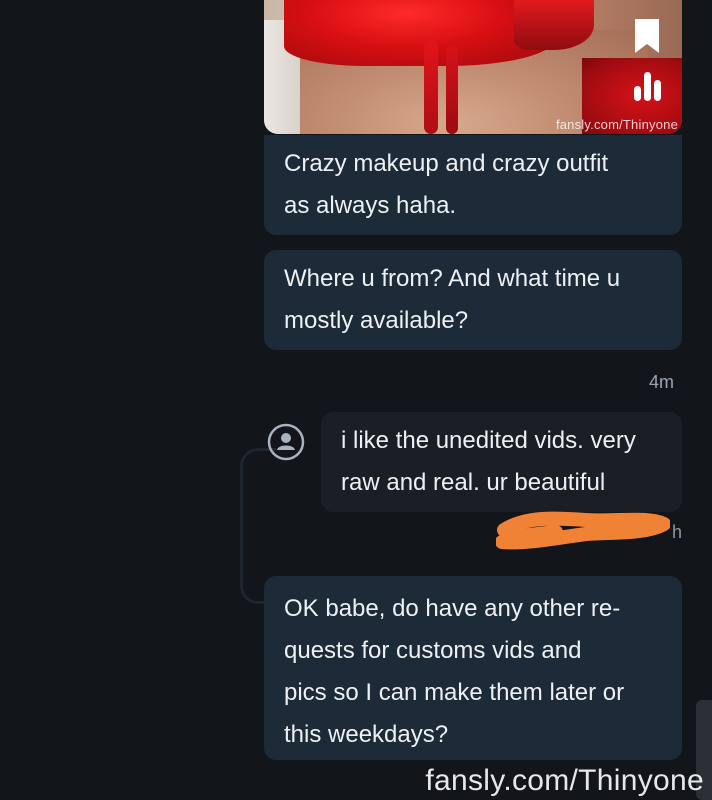 This screenshot has width=712, height=800. Describe the element at coordinates (648, 86) in the screenshot. I see `stats-icon` at that location.